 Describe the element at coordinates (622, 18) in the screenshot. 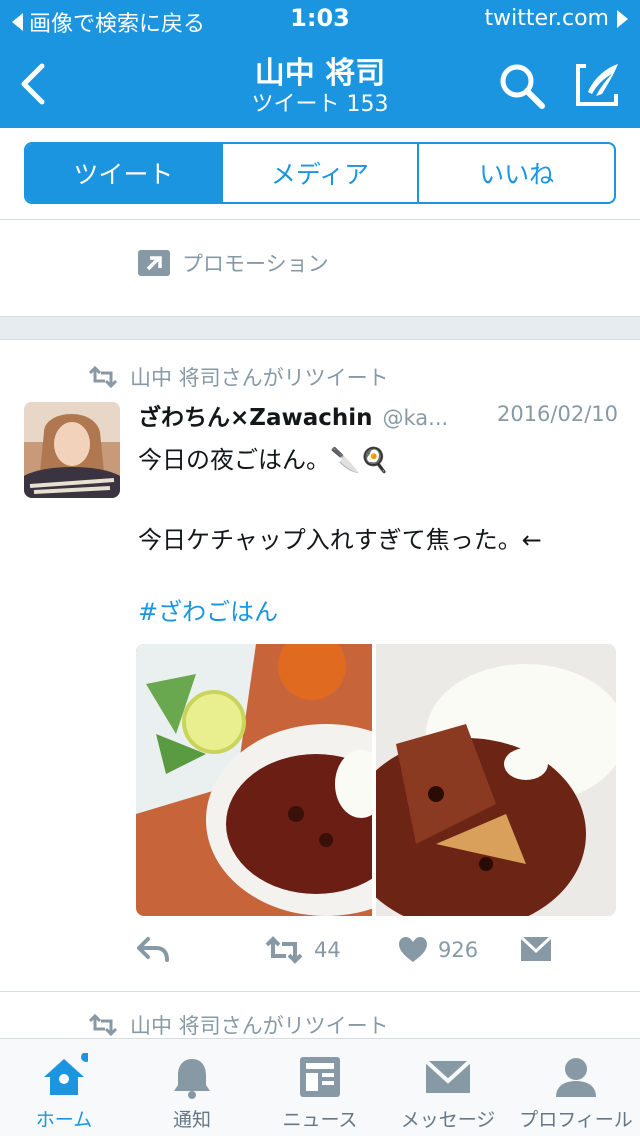

I see `forward-triangle-icon` at that location.